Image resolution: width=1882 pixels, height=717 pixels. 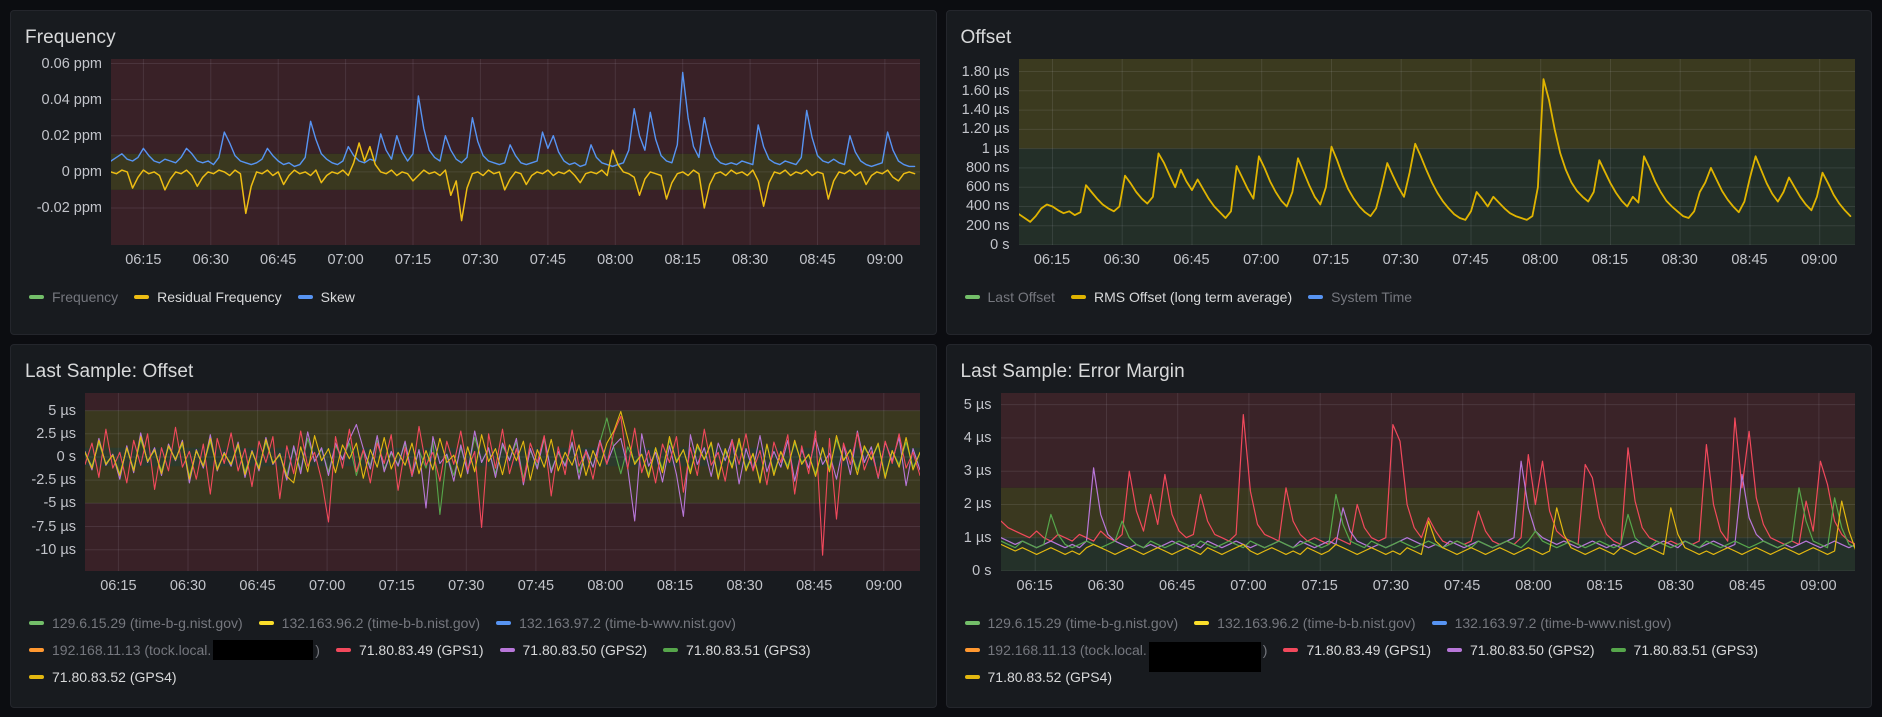 I want to click on y-axis: 5 µs 2.5 µs 0 s -2.5 µs -5 µs -7.5 µs -10 µs, so click(x=53, y=482).